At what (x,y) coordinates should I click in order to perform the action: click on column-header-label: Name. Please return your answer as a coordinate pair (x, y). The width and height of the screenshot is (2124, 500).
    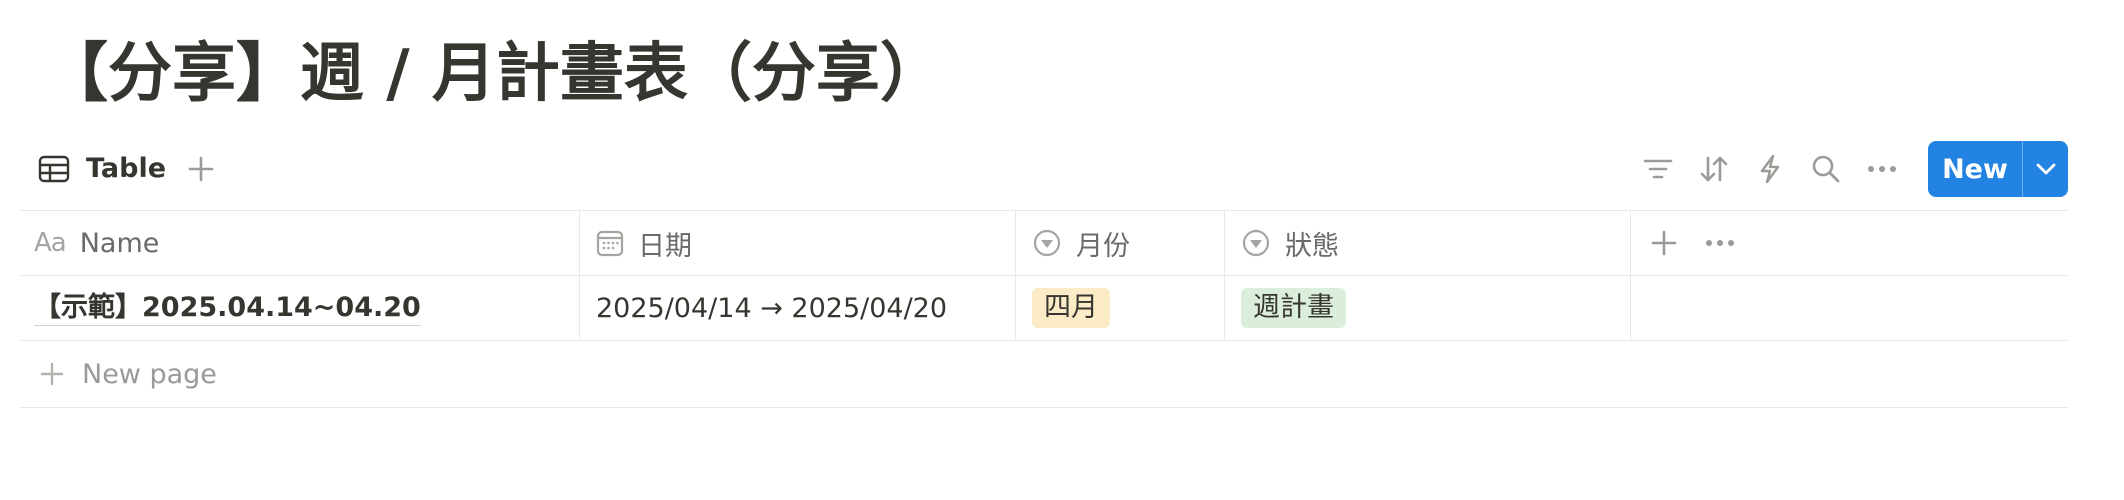
    Looking at the image, I should click on (119, 243).